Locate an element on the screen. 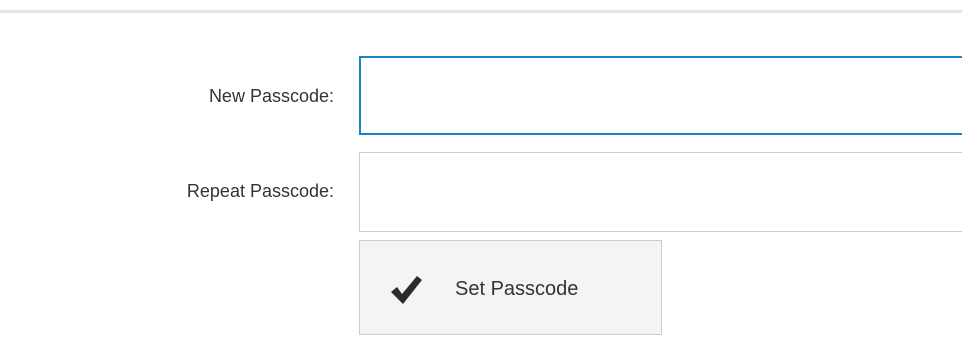 The width and height of the screenshot is (962, 349). new-passcode-input is located at coordinates (660, 95).